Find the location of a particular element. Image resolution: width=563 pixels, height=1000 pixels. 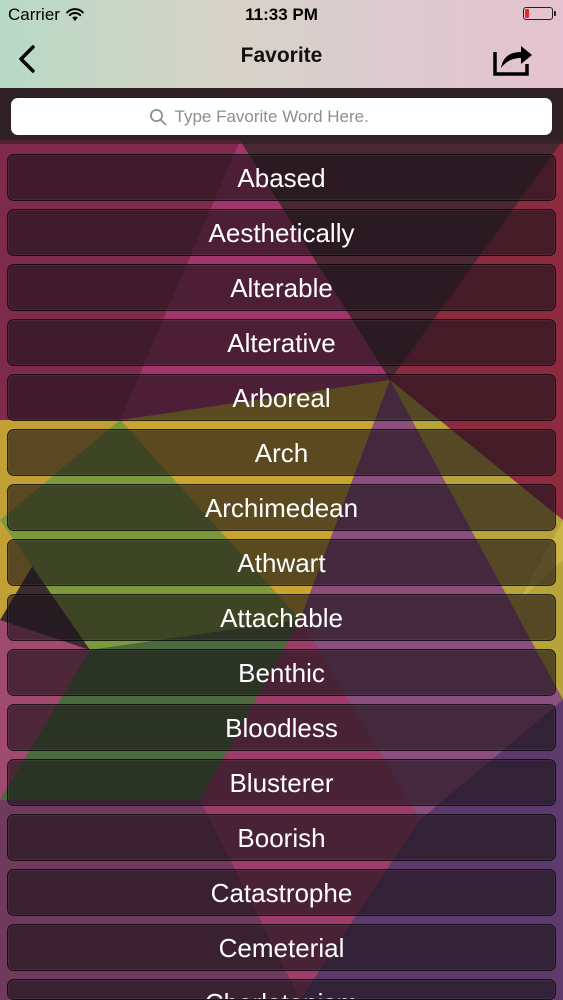

battery-icon is located at coordinates (539, 13).